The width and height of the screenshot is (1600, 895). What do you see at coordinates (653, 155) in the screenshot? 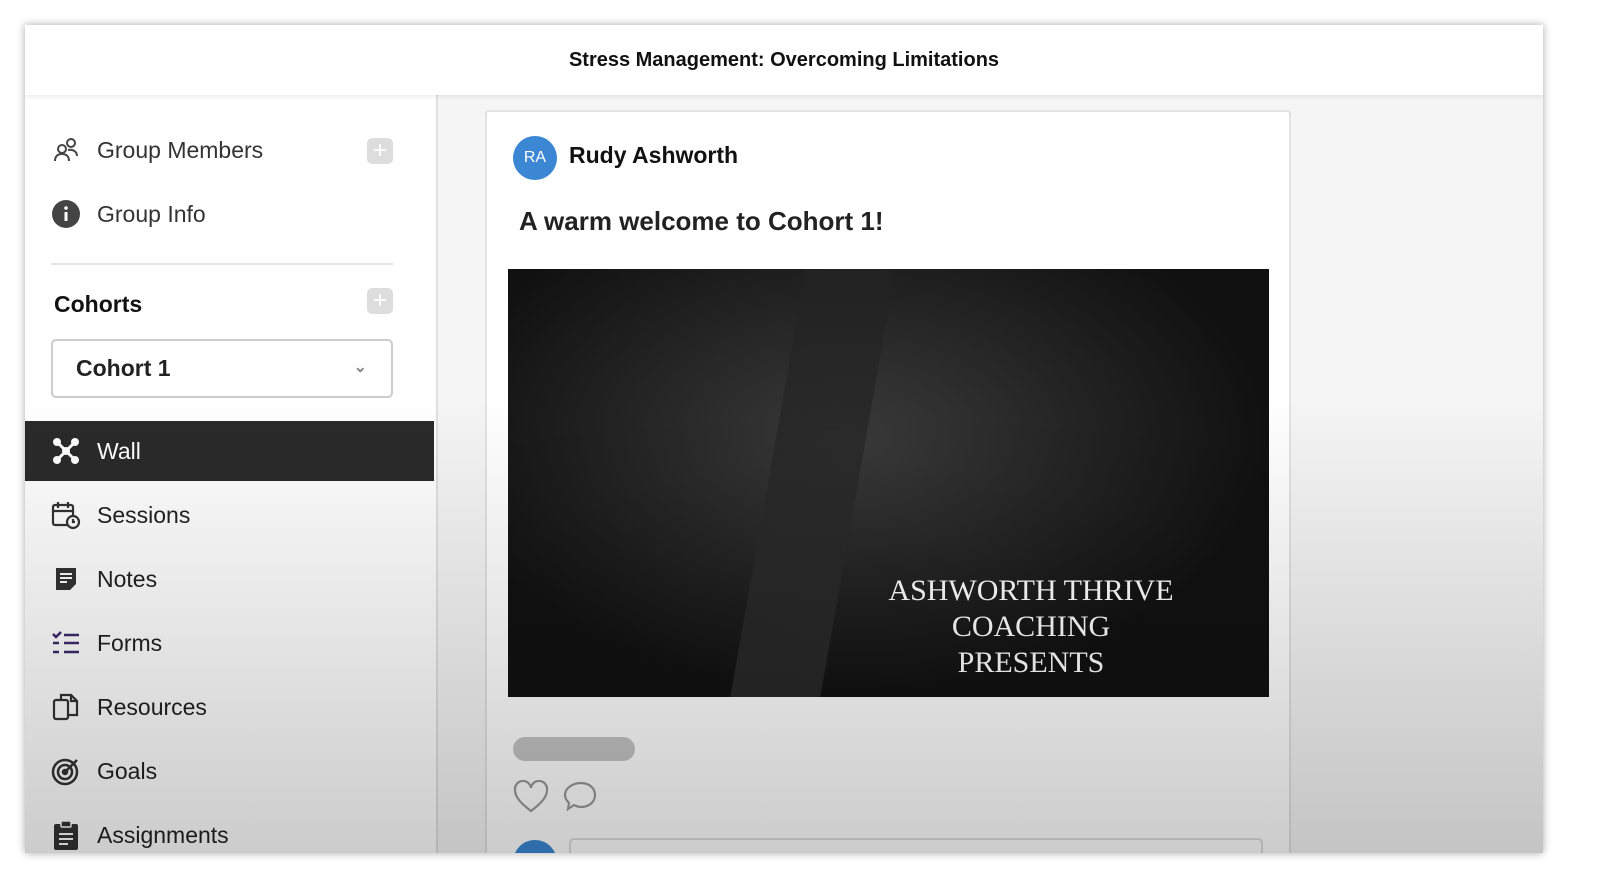
I see `post-author: Rudy Ashworth` at bounding box center [653, 155].